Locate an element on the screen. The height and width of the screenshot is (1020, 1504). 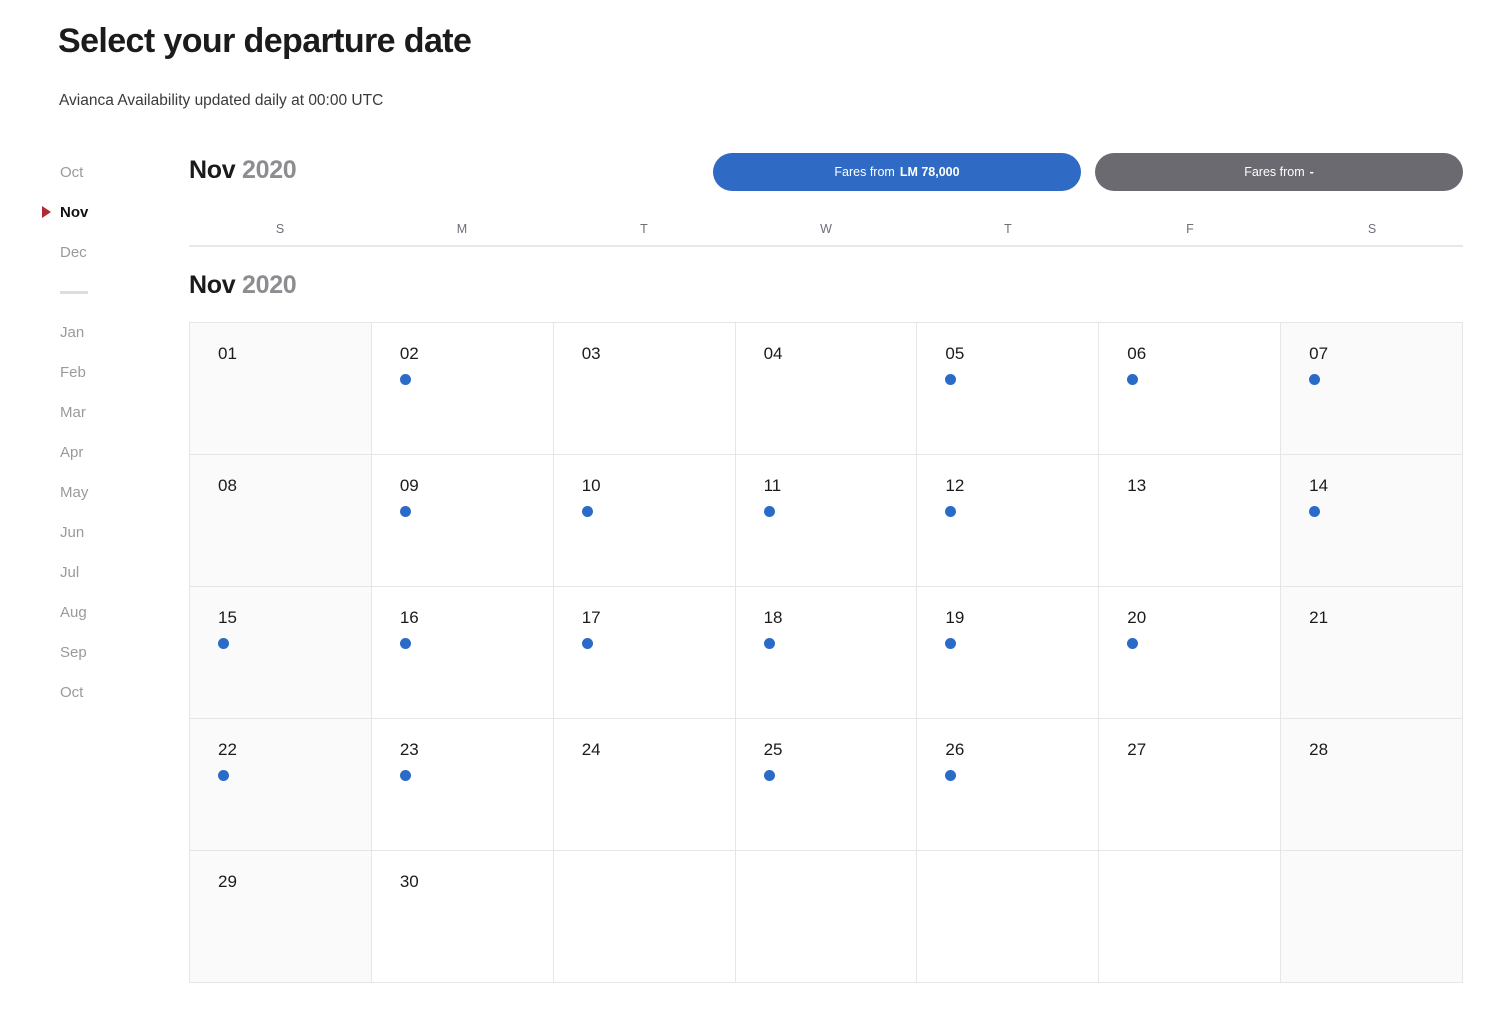
day-number: 29 is located at coordinates (227, 881).